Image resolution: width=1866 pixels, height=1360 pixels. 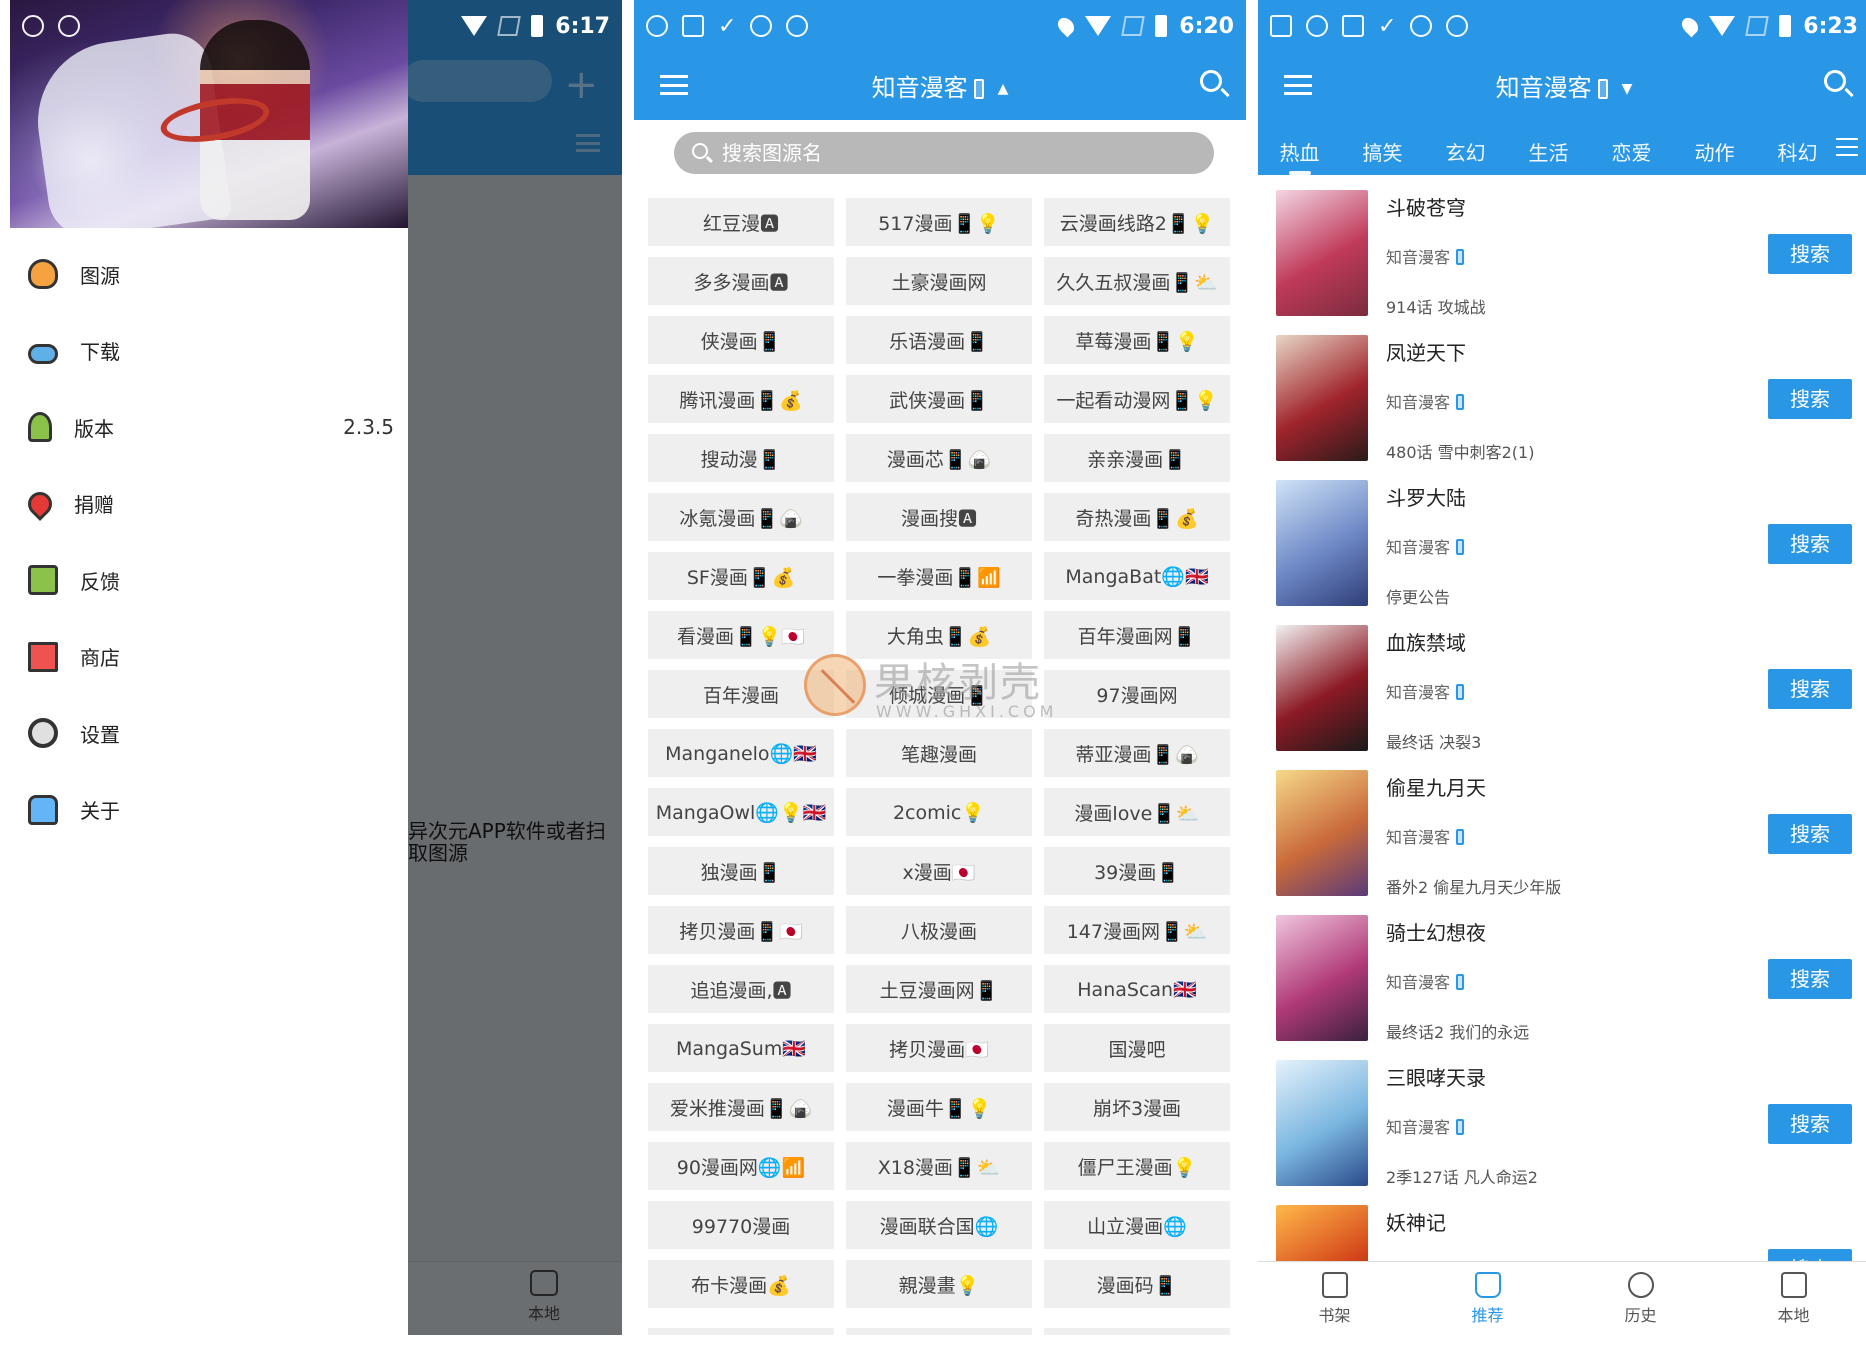 I want to click on source-item: 90漫画网🌐📶, so click(x=741, y=1166).